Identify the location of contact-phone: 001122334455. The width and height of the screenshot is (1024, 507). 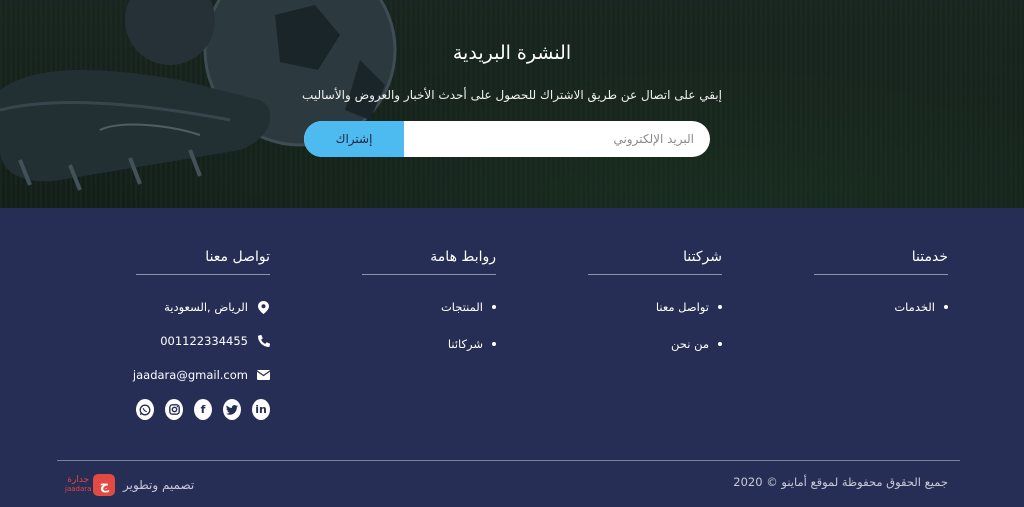
(203, 341).